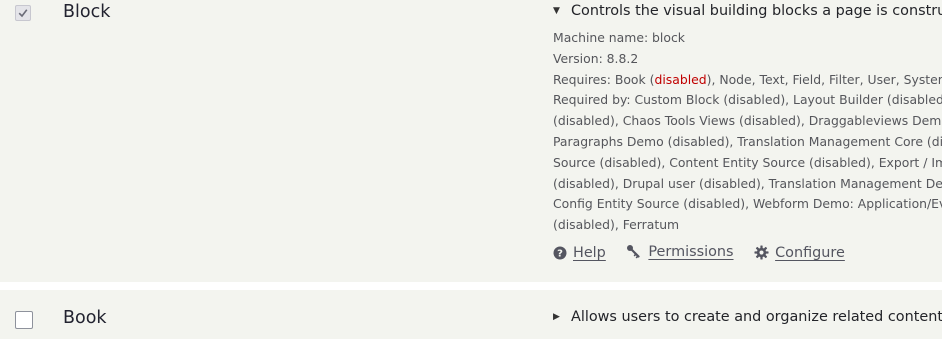 Image resolution: width=942 pixels, height=339 pixels. Describe the element at coordinates (556, 317) in the screenshot. I see `triangle-right-icon: ▶` at that location.